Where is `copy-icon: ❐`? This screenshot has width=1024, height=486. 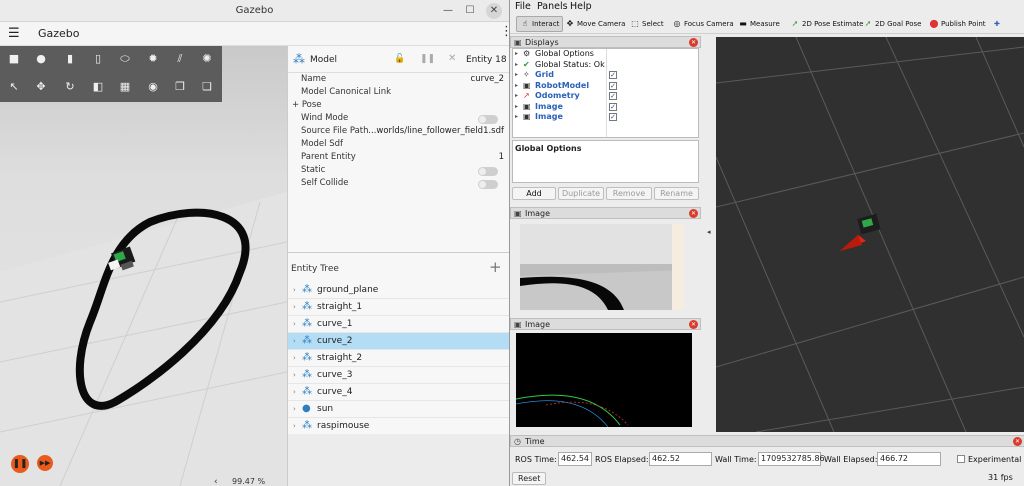 copy-icon: ❐ is located at coordinates (180, 87).